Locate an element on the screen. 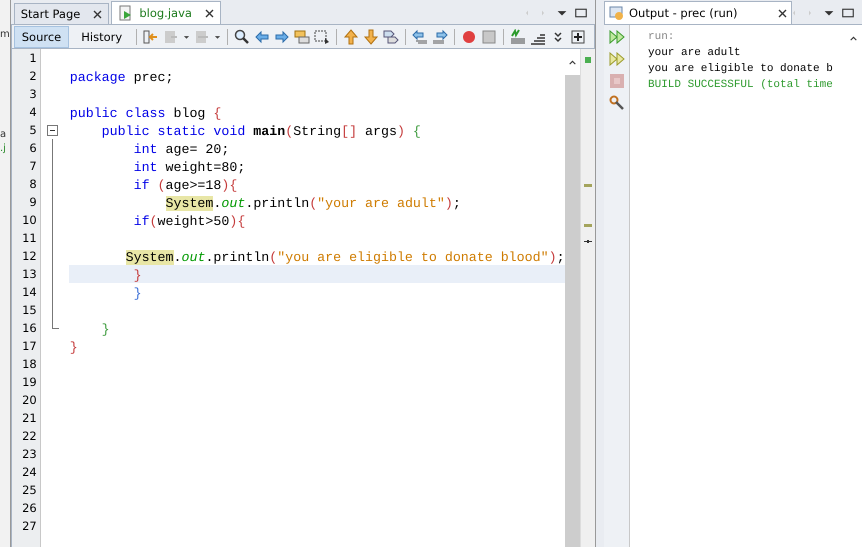 The height and width of the screenshot is (547, 862). line-number: 18 is located at coordinates (29, 364).